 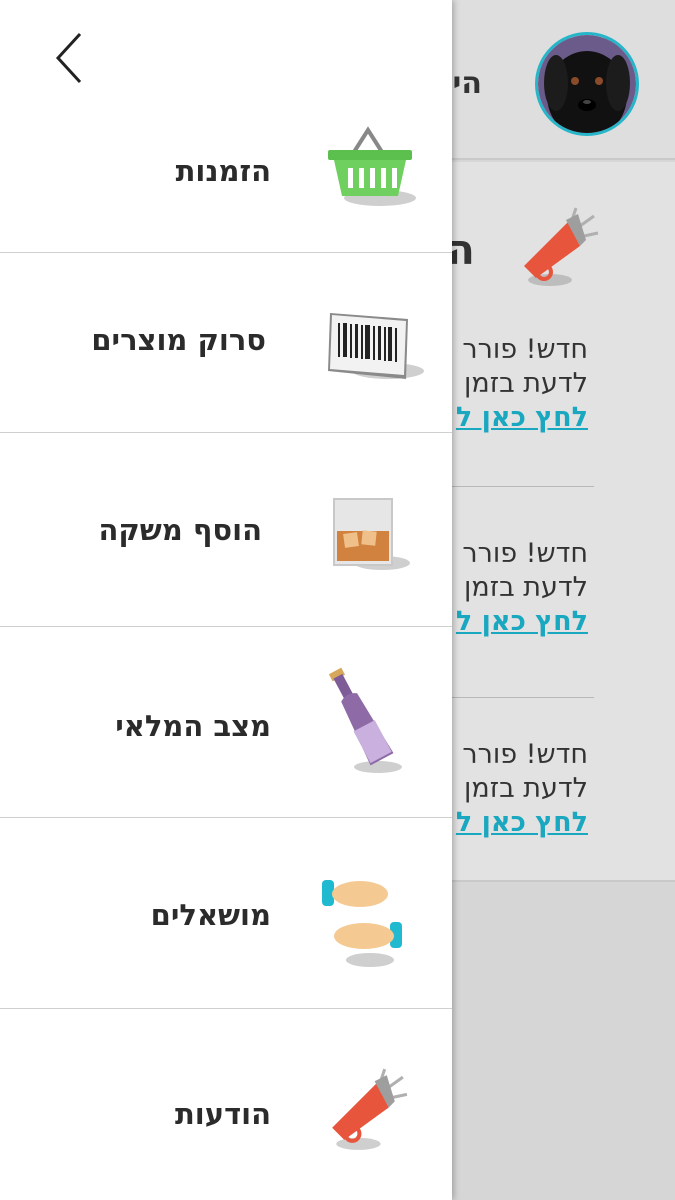 I want to click on menu-item-label: סרוק מוצרים, so click(x=178, y=340).